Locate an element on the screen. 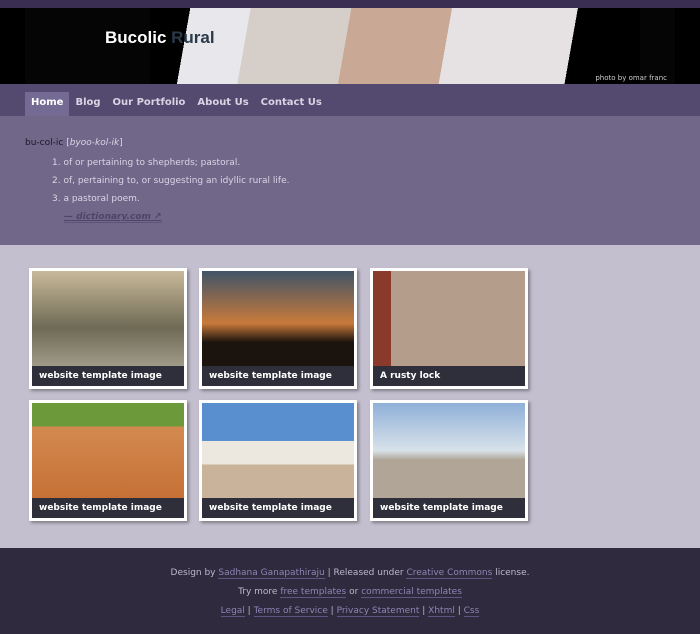 The width and height of the screenshot is (700, 634). nav-blog: Blog is located at coordinates (87, 104).